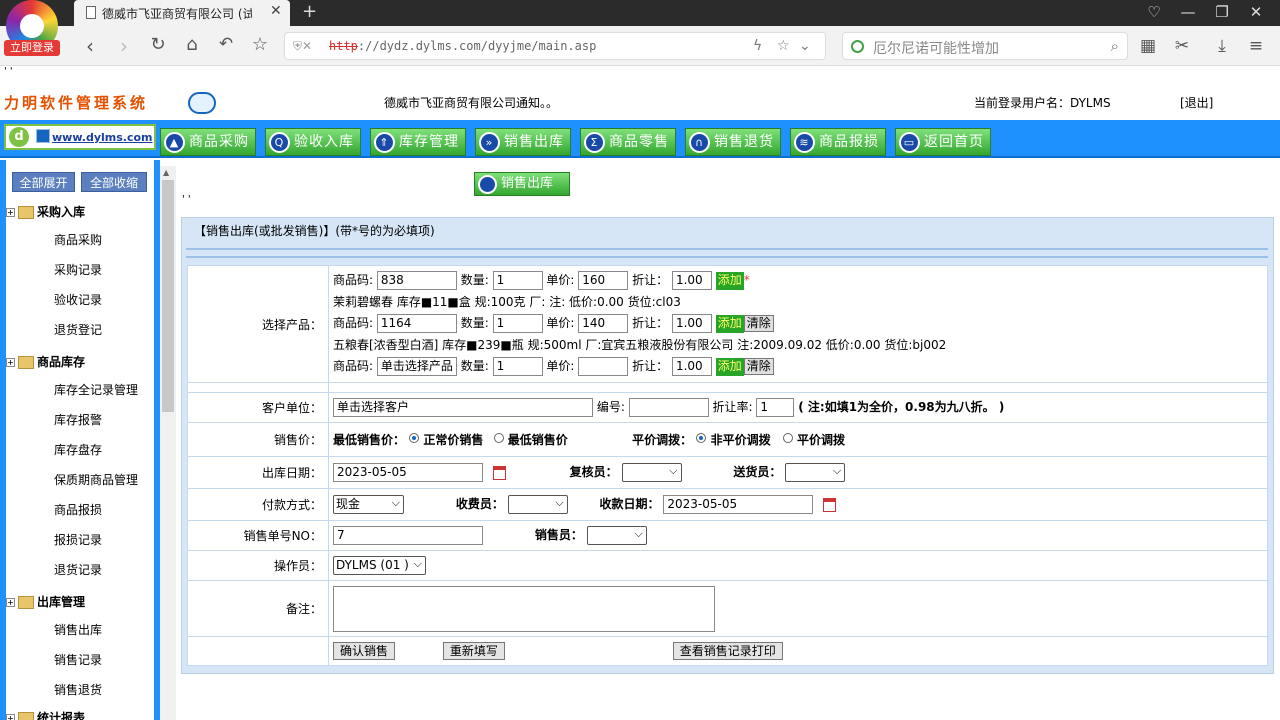 The height and width of the screenshot is (720, 1280). What do you see at coordinates (651, 472) in the screenshot?
I see `checker-select` at bounding box center [651, 472].